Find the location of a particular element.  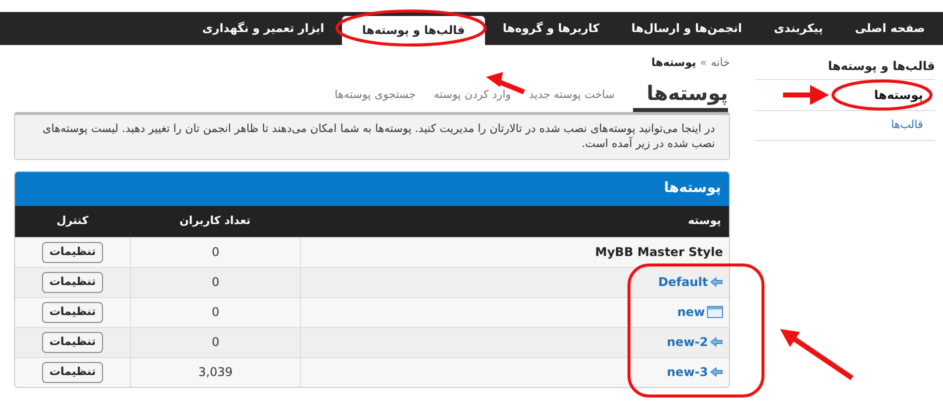

column-header: تعداد کاربران is located at coordinates (215, 220).